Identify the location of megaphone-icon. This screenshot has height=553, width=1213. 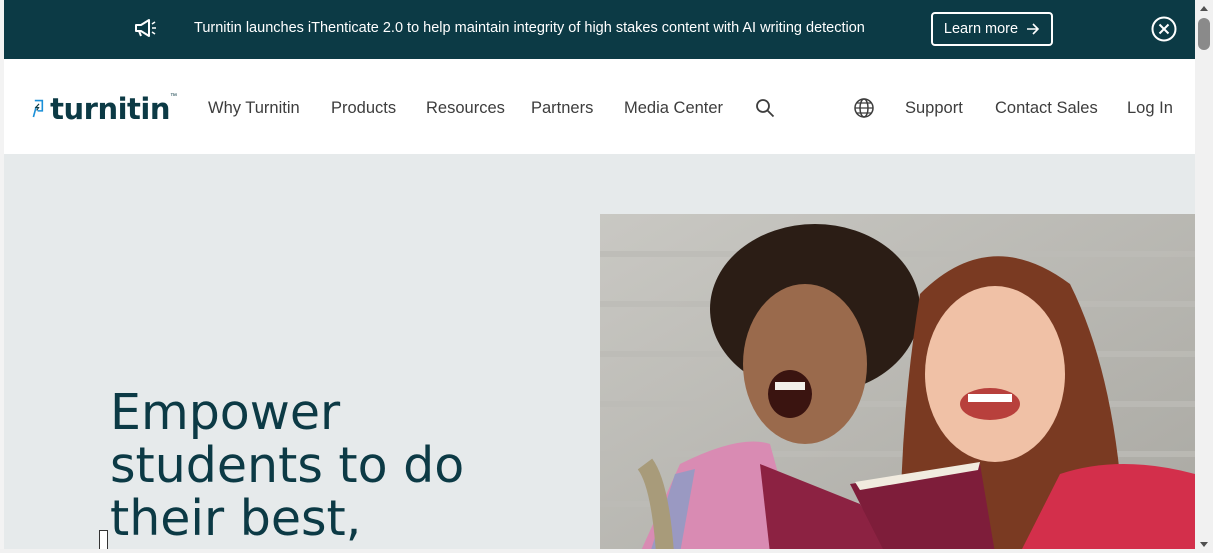
(145, 28).